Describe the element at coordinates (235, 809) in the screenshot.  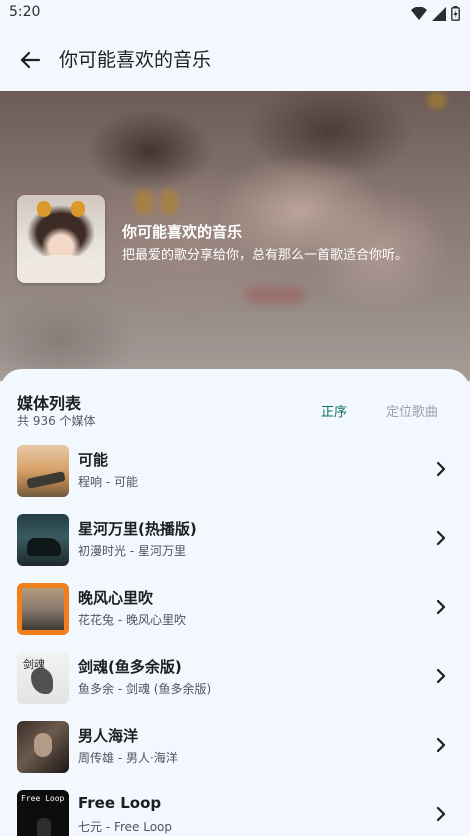
I see `song-item: Free Loop Free Loop 七元 - Free Loop` at that location.